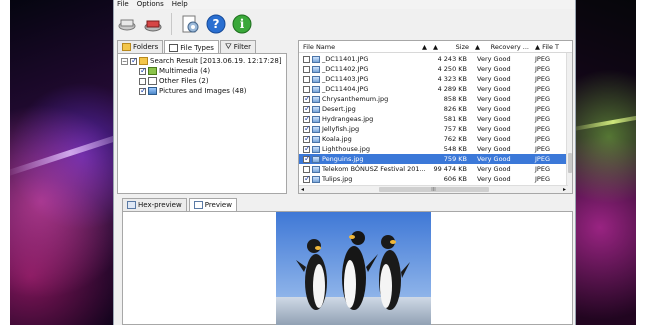 The image size is (646, 325). What do you see at coordinates (433, 59) in the screenshot?
I see `file-row: _DC11401.JPG 4 243 KB Very Good JPEG` at bounding box center [433, 59].